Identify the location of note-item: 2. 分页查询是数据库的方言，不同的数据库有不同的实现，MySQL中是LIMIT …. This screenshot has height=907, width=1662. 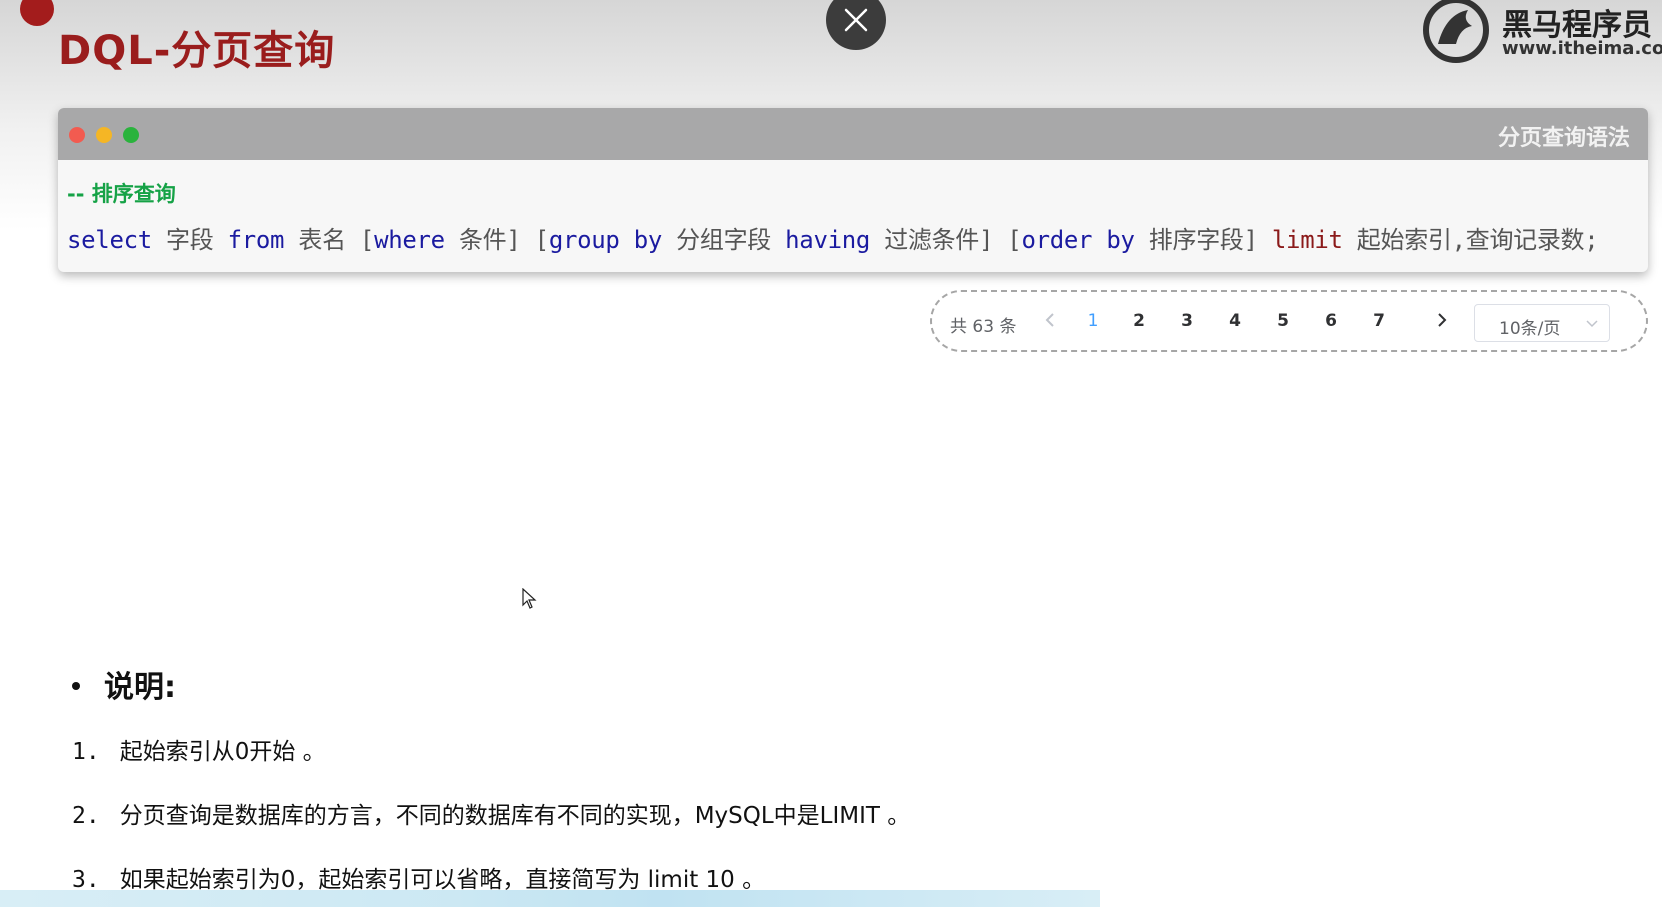
(491, 813).